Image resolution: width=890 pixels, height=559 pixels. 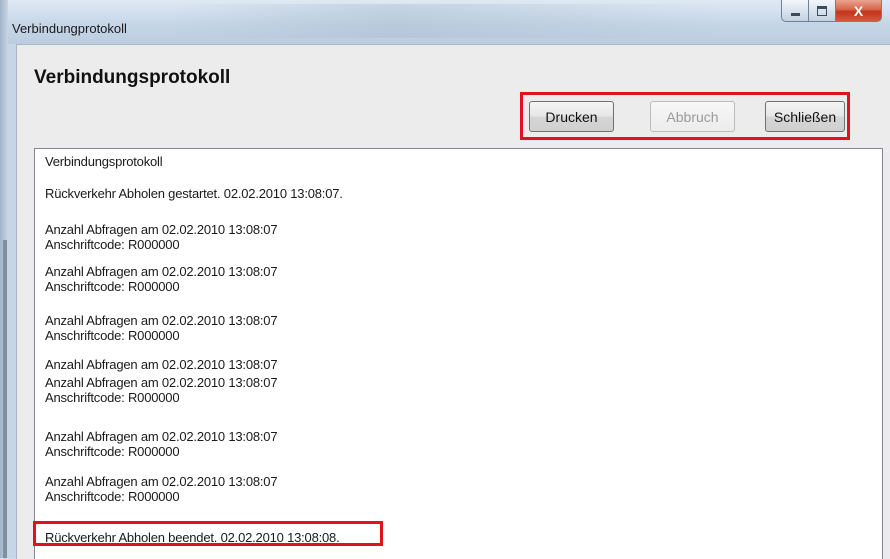 I want to click on close-window-button: X, so click(x=859, y=11).